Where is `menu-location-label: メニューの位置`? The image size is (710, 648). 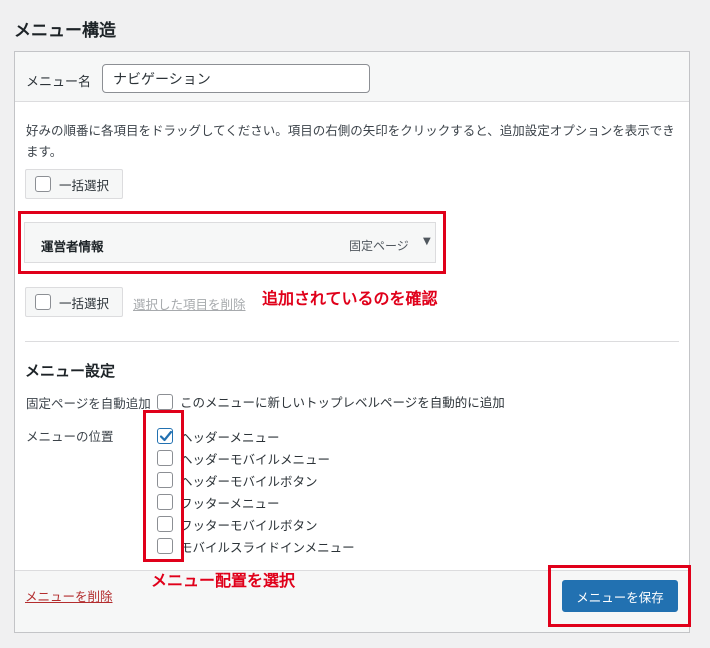
menu-location-label: メニューの位置 is located at coordinates (70, 436).